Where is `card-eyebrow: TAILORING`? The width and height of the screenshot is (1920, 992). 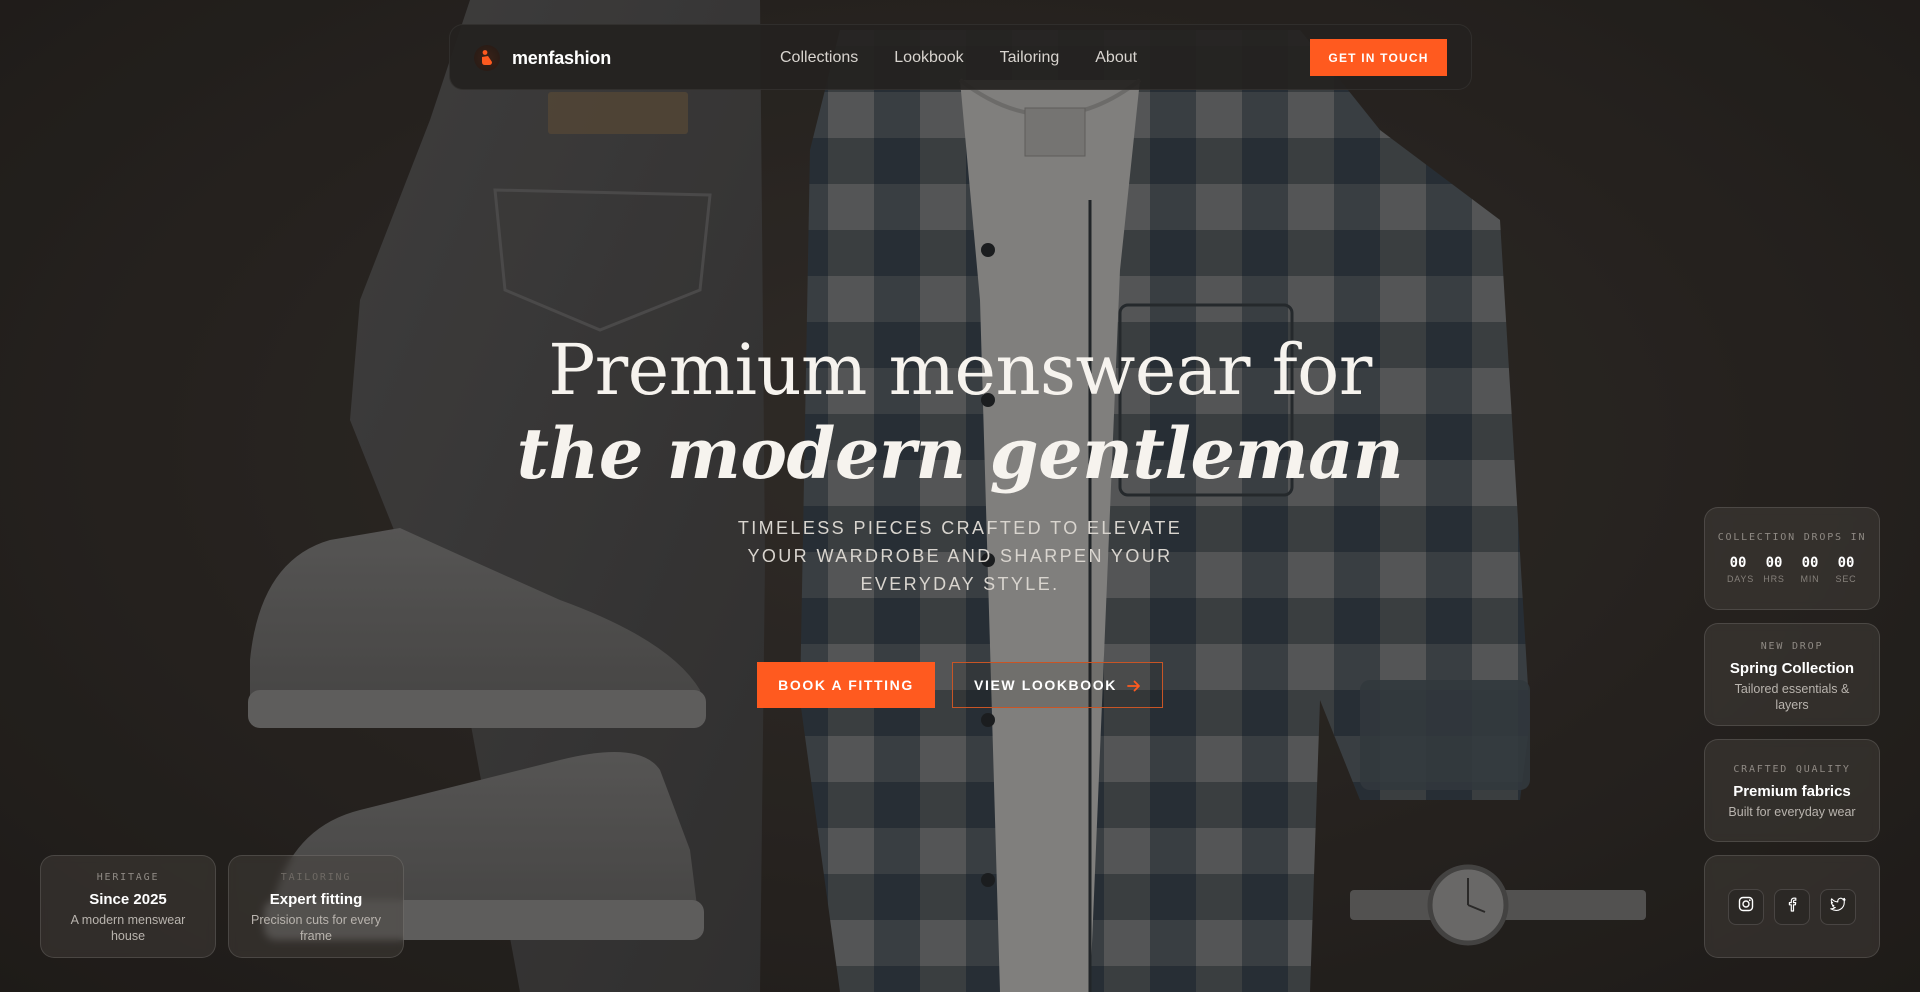 card-eyebrow: TAILORING is located at coordinates (316, 877).